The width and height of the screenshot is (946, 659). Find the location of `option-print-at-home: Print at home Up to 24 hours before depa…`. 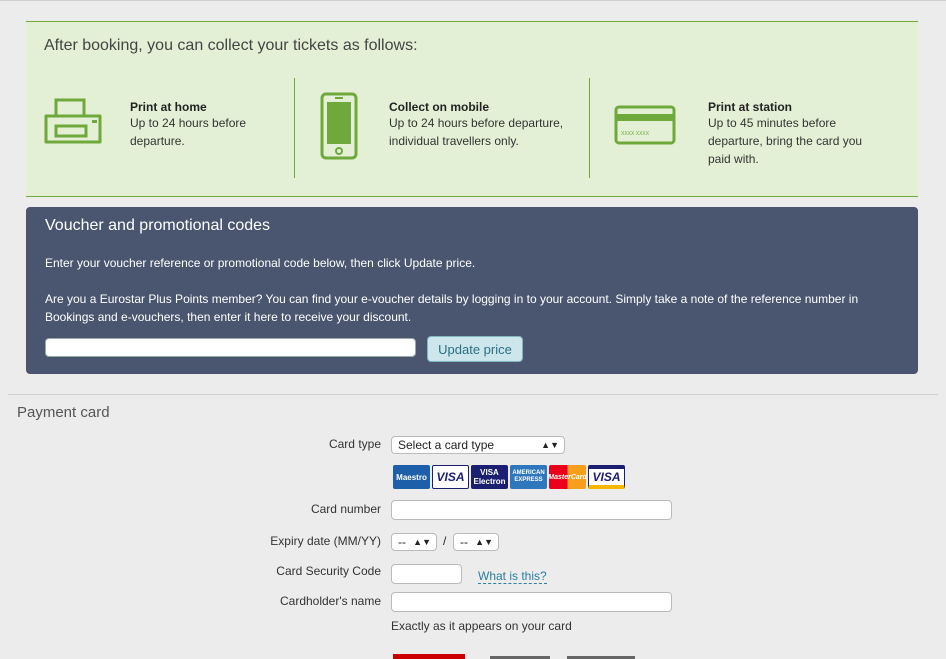

option-print-at-home: Print at home Up to 24 hours before depa… is located at coordinates (195, 125).